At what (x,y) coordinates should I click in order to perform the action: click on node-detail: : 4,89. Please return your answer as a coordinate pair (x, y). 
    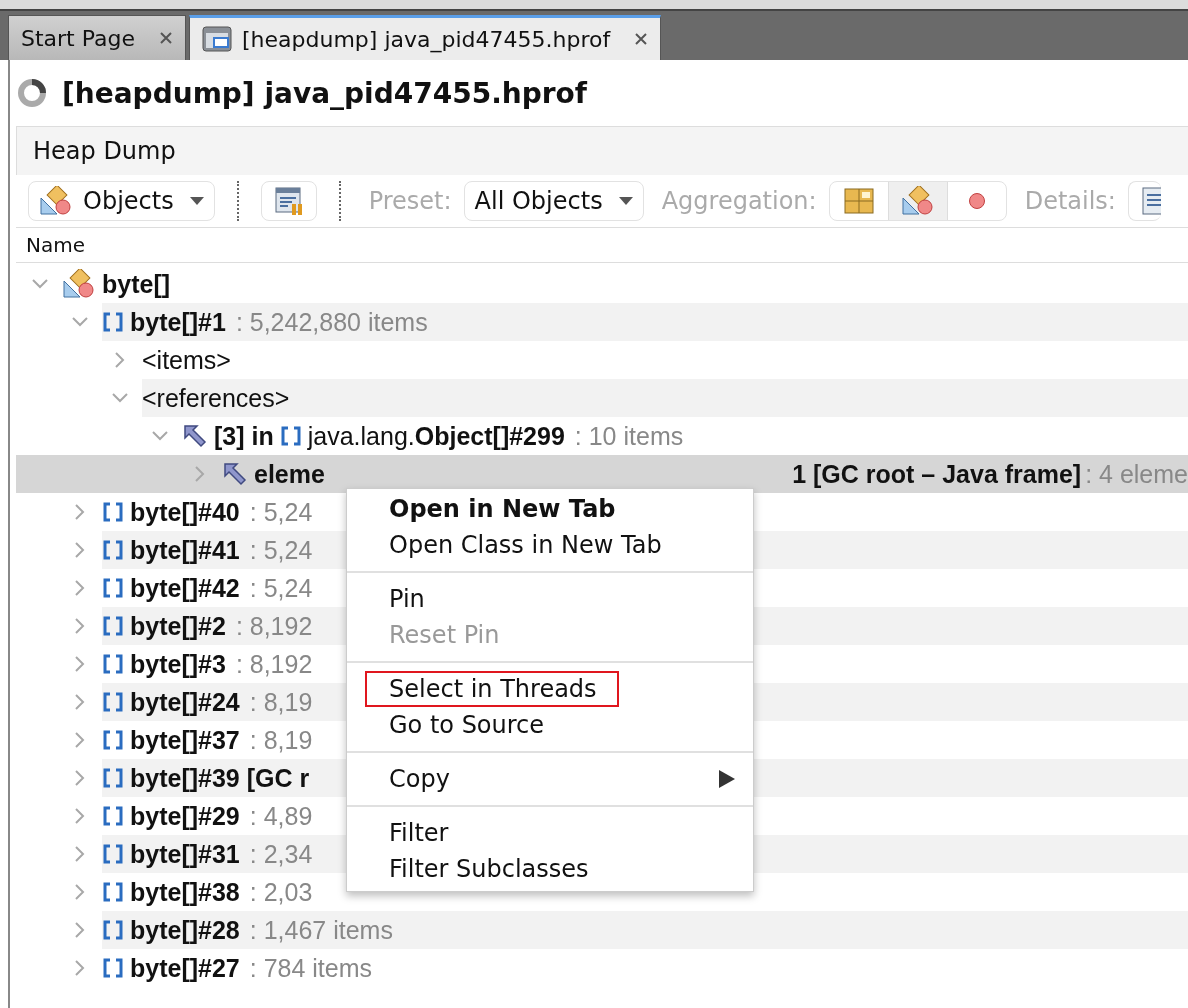
    Looking at the image, I should click on (281, 816).